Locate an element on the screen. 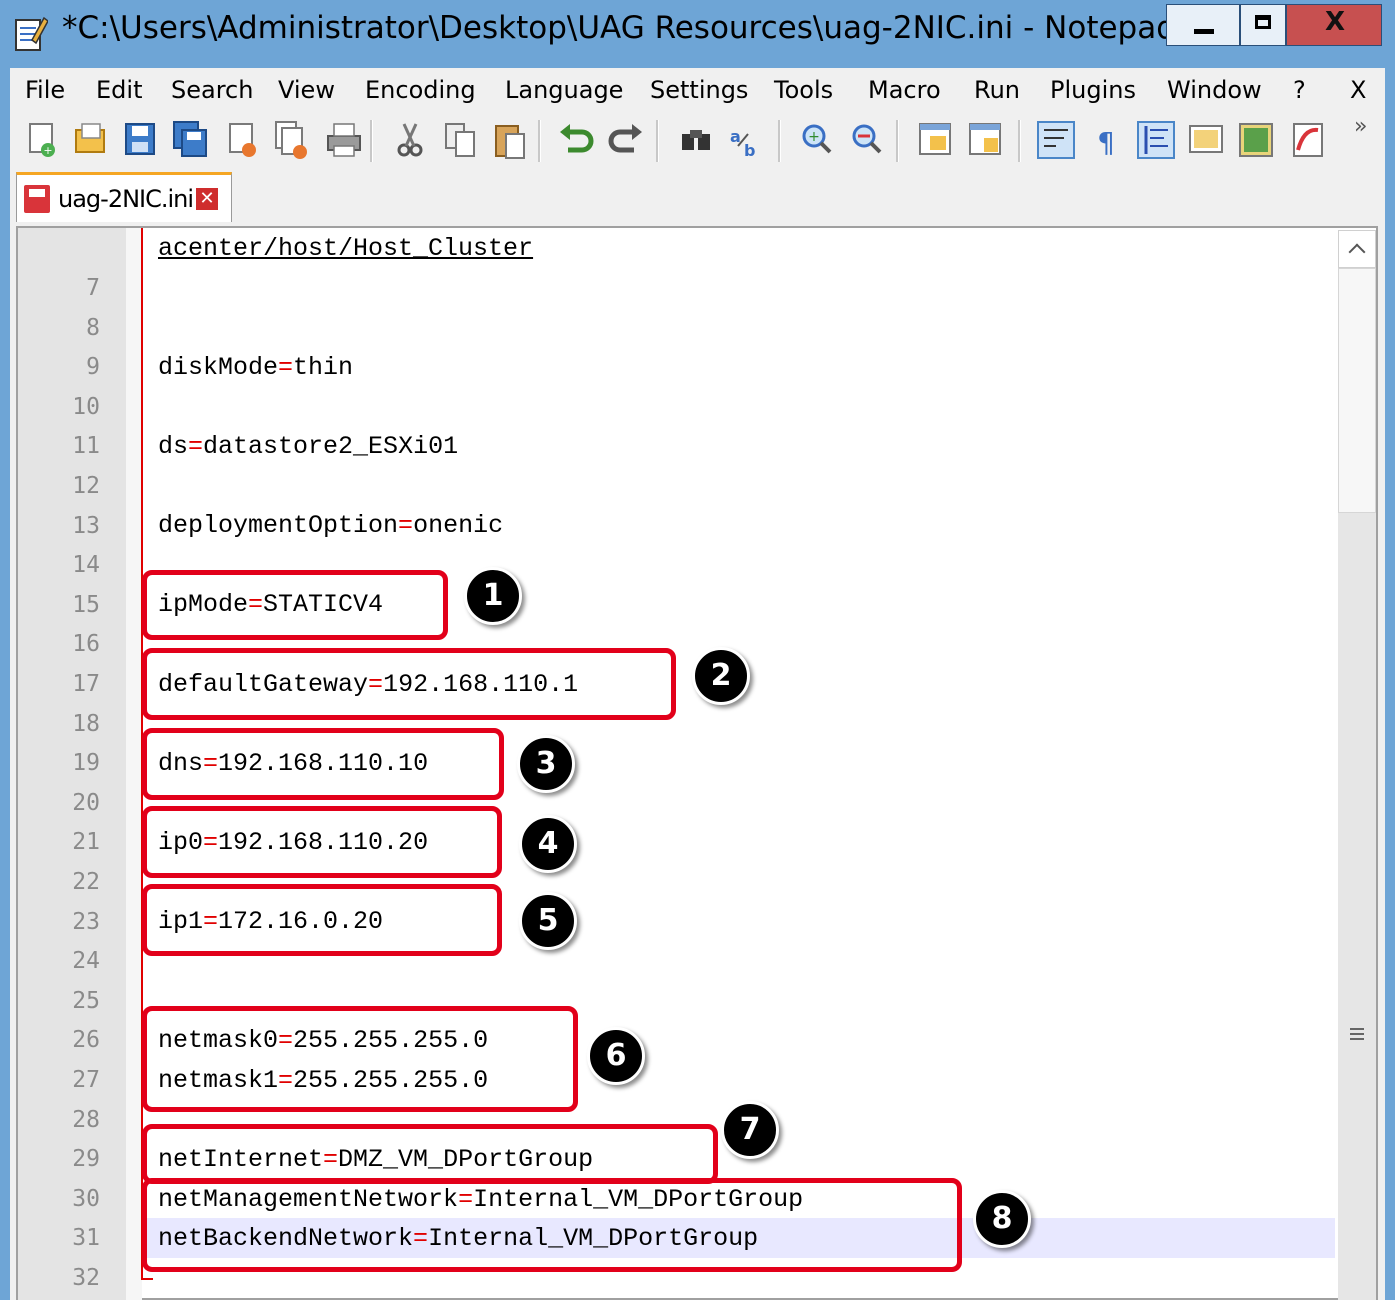  sync-vertical-icon is located at coordinates (936, 140).